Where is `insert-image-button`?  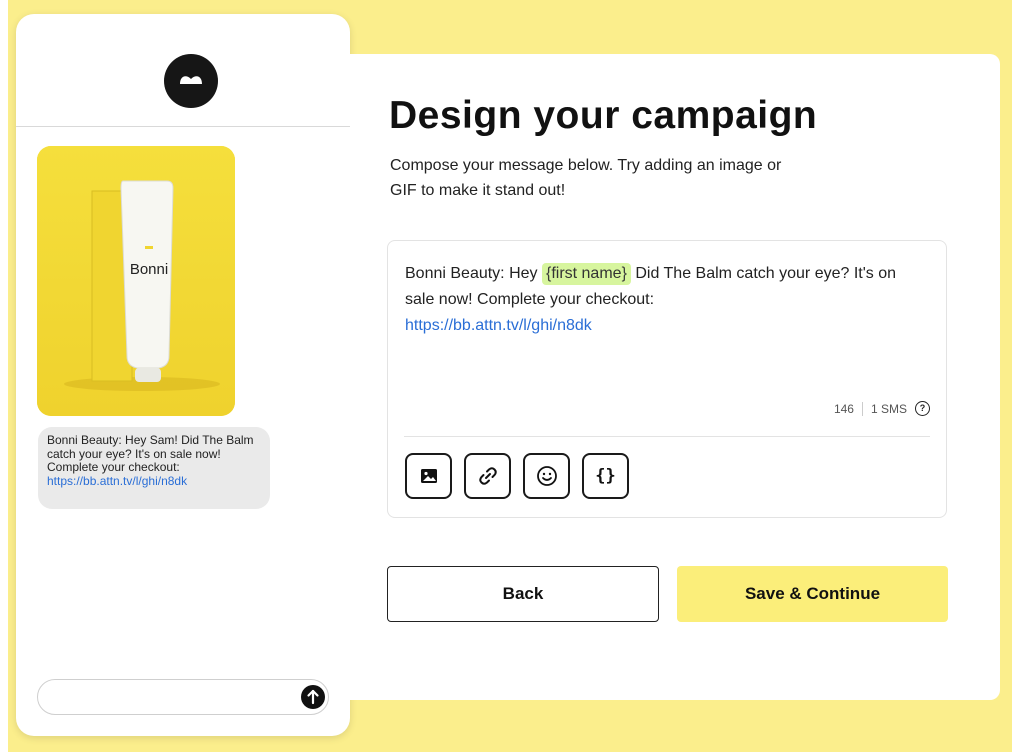 insert-image-button is located at coordinates (428, 476).